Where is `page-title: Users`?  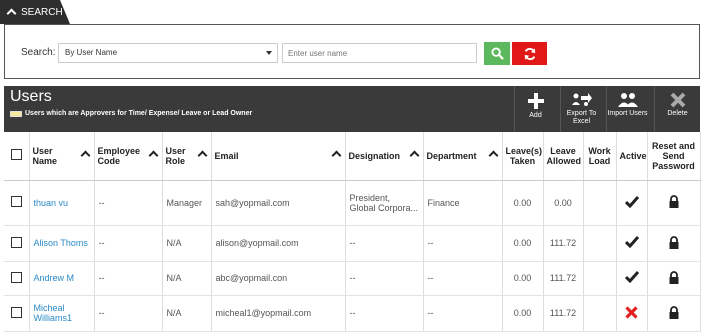 page-title: Users is located at coordinates (31, 96).